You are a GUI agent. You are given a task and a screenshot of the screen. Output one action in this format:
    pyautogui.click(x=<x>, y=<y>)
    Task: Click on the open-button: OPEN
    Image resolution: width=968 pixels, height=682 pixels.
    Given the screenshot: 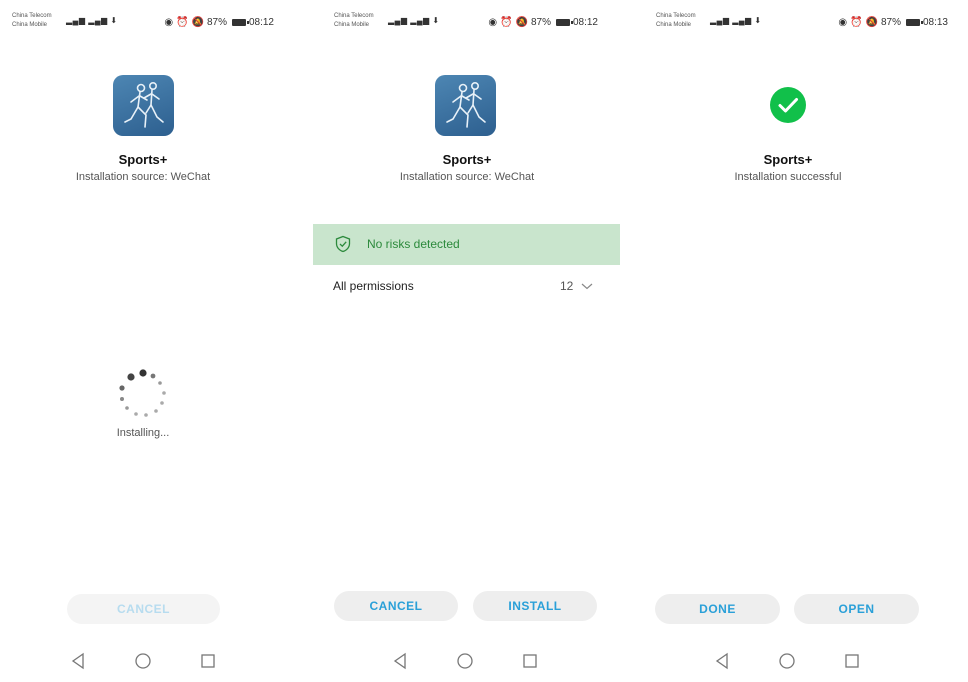 What is the action you would take?
    pyautogui.click(x=856, y=609)
    